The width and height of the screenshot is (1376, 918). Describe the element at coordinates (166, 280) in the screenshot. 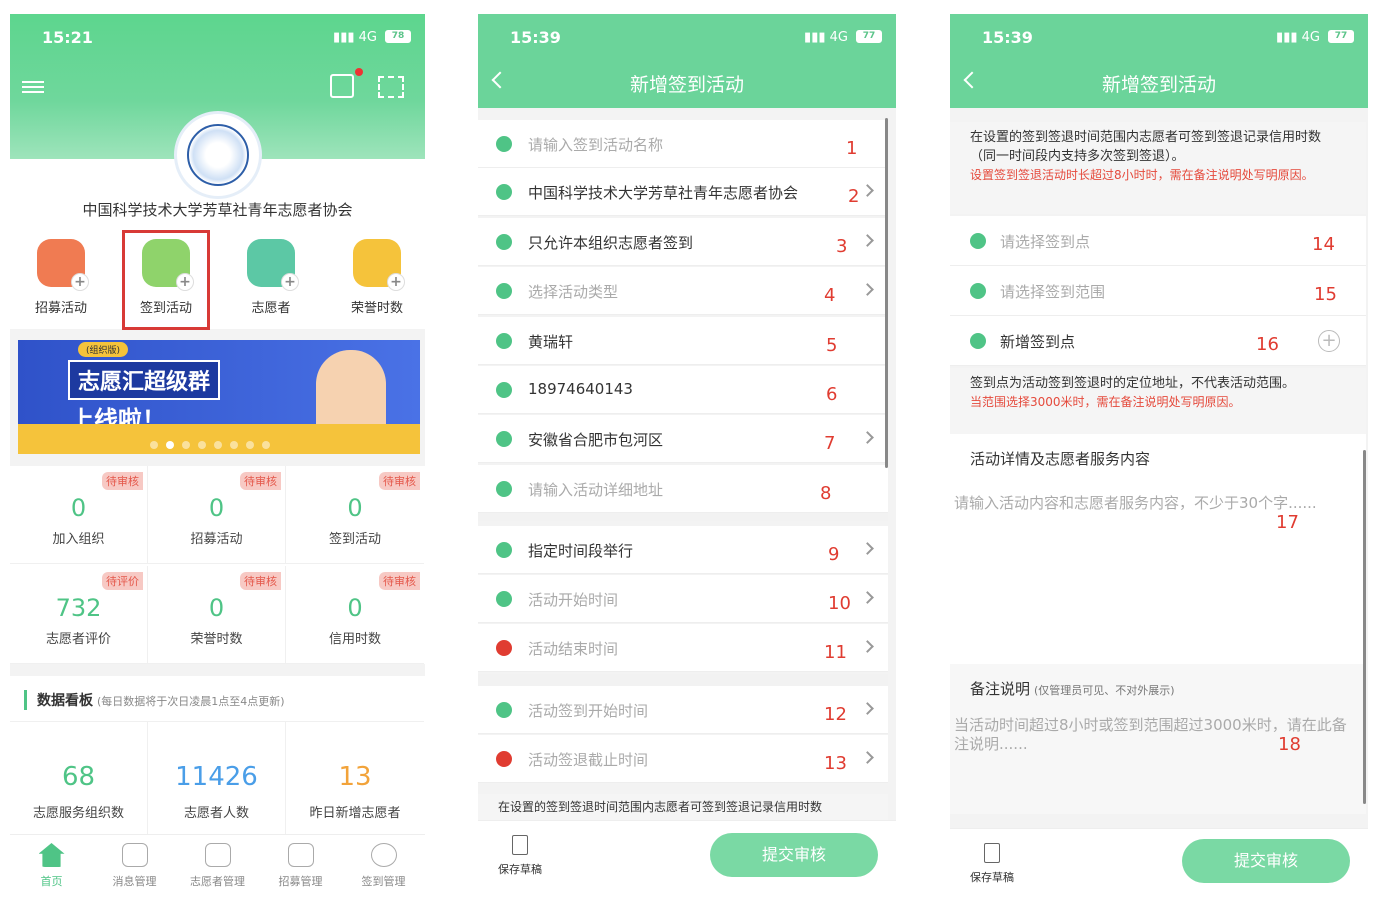

I see `highlight-box` at that location.